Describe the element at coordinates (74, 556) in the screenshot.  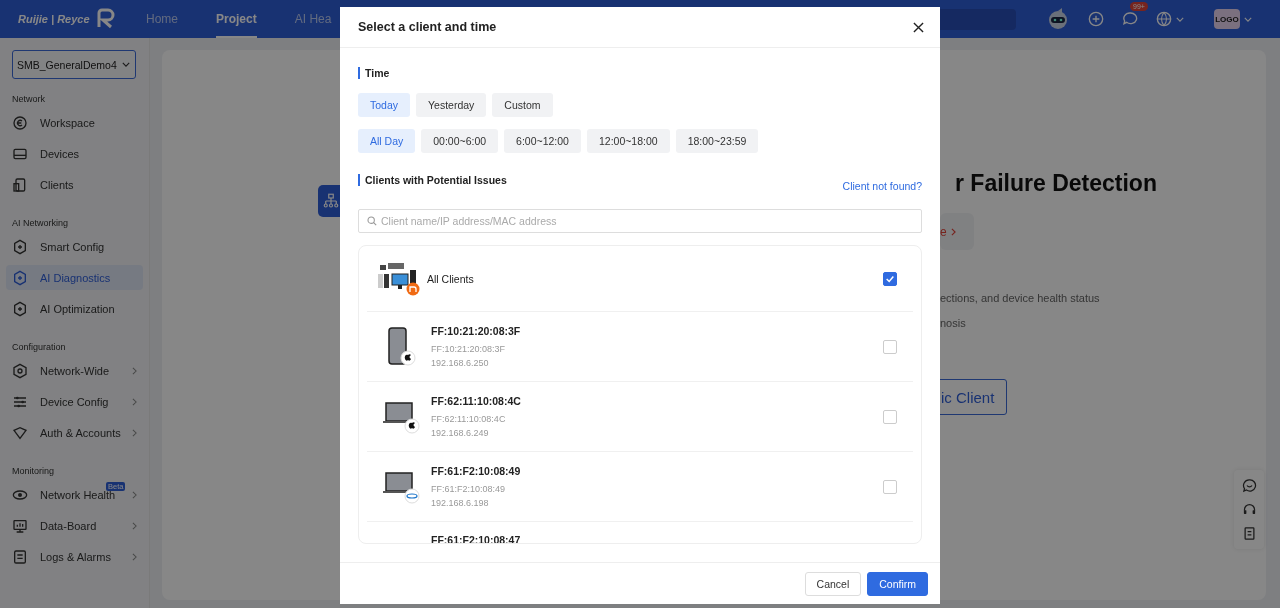
I see `sidebar-item: Logs & Alarms` at that location.